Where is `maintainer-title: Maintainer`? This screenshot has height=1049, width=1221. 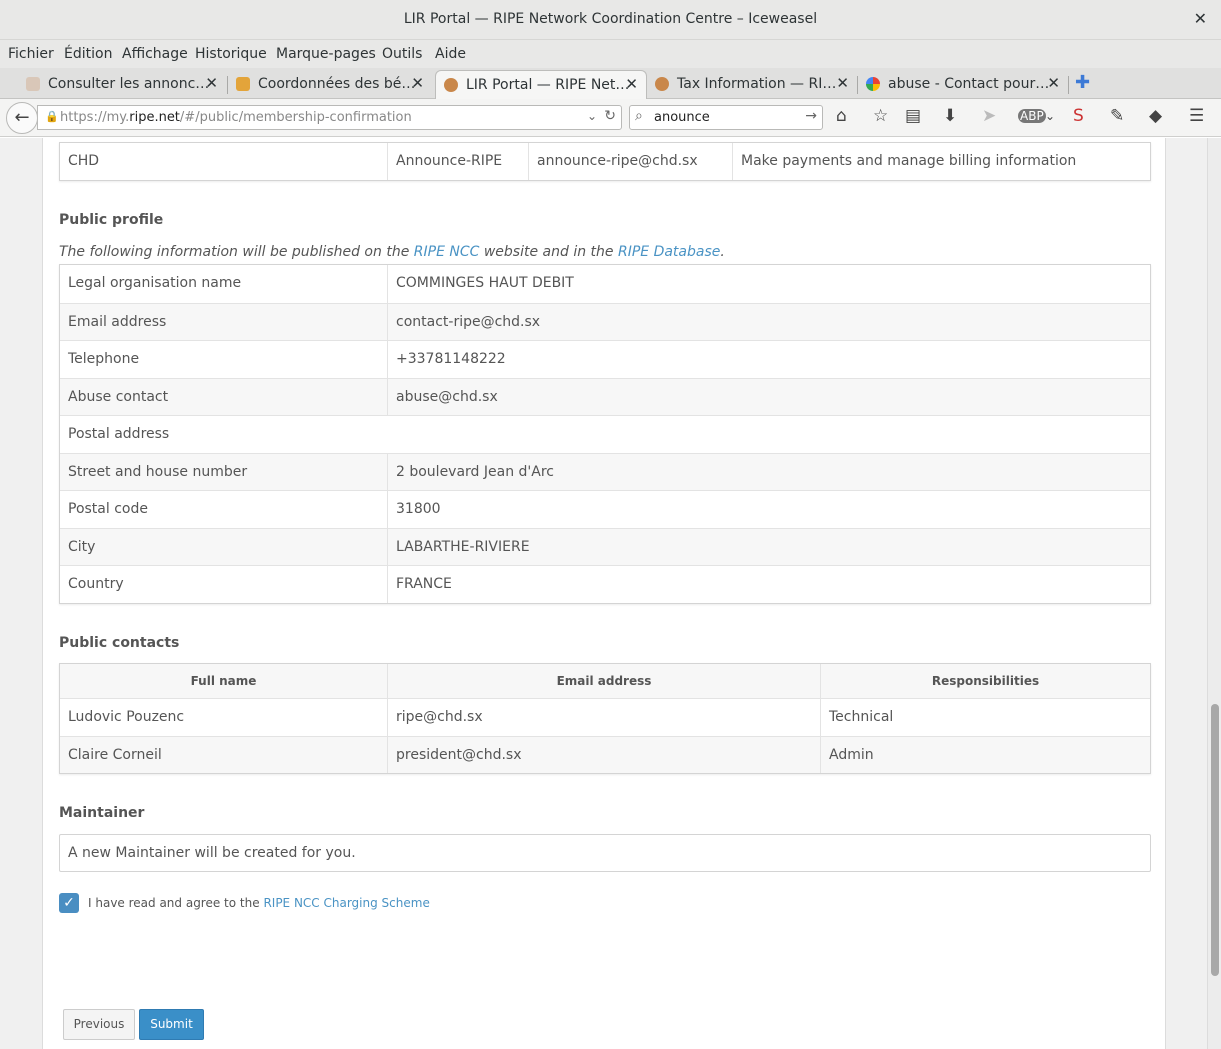
maintainer-title: Maintainer is located at coordinates (102, 813).